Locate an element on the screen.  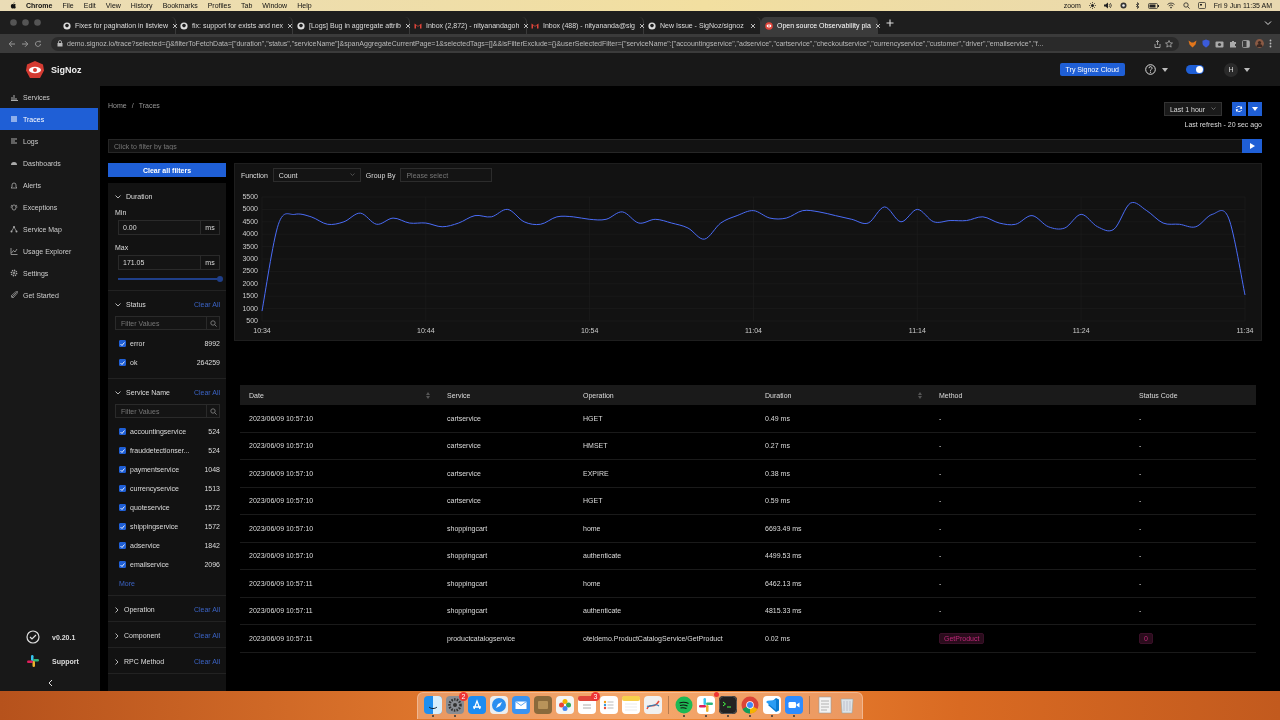
gear-icon is located at coordinates (455, 705).